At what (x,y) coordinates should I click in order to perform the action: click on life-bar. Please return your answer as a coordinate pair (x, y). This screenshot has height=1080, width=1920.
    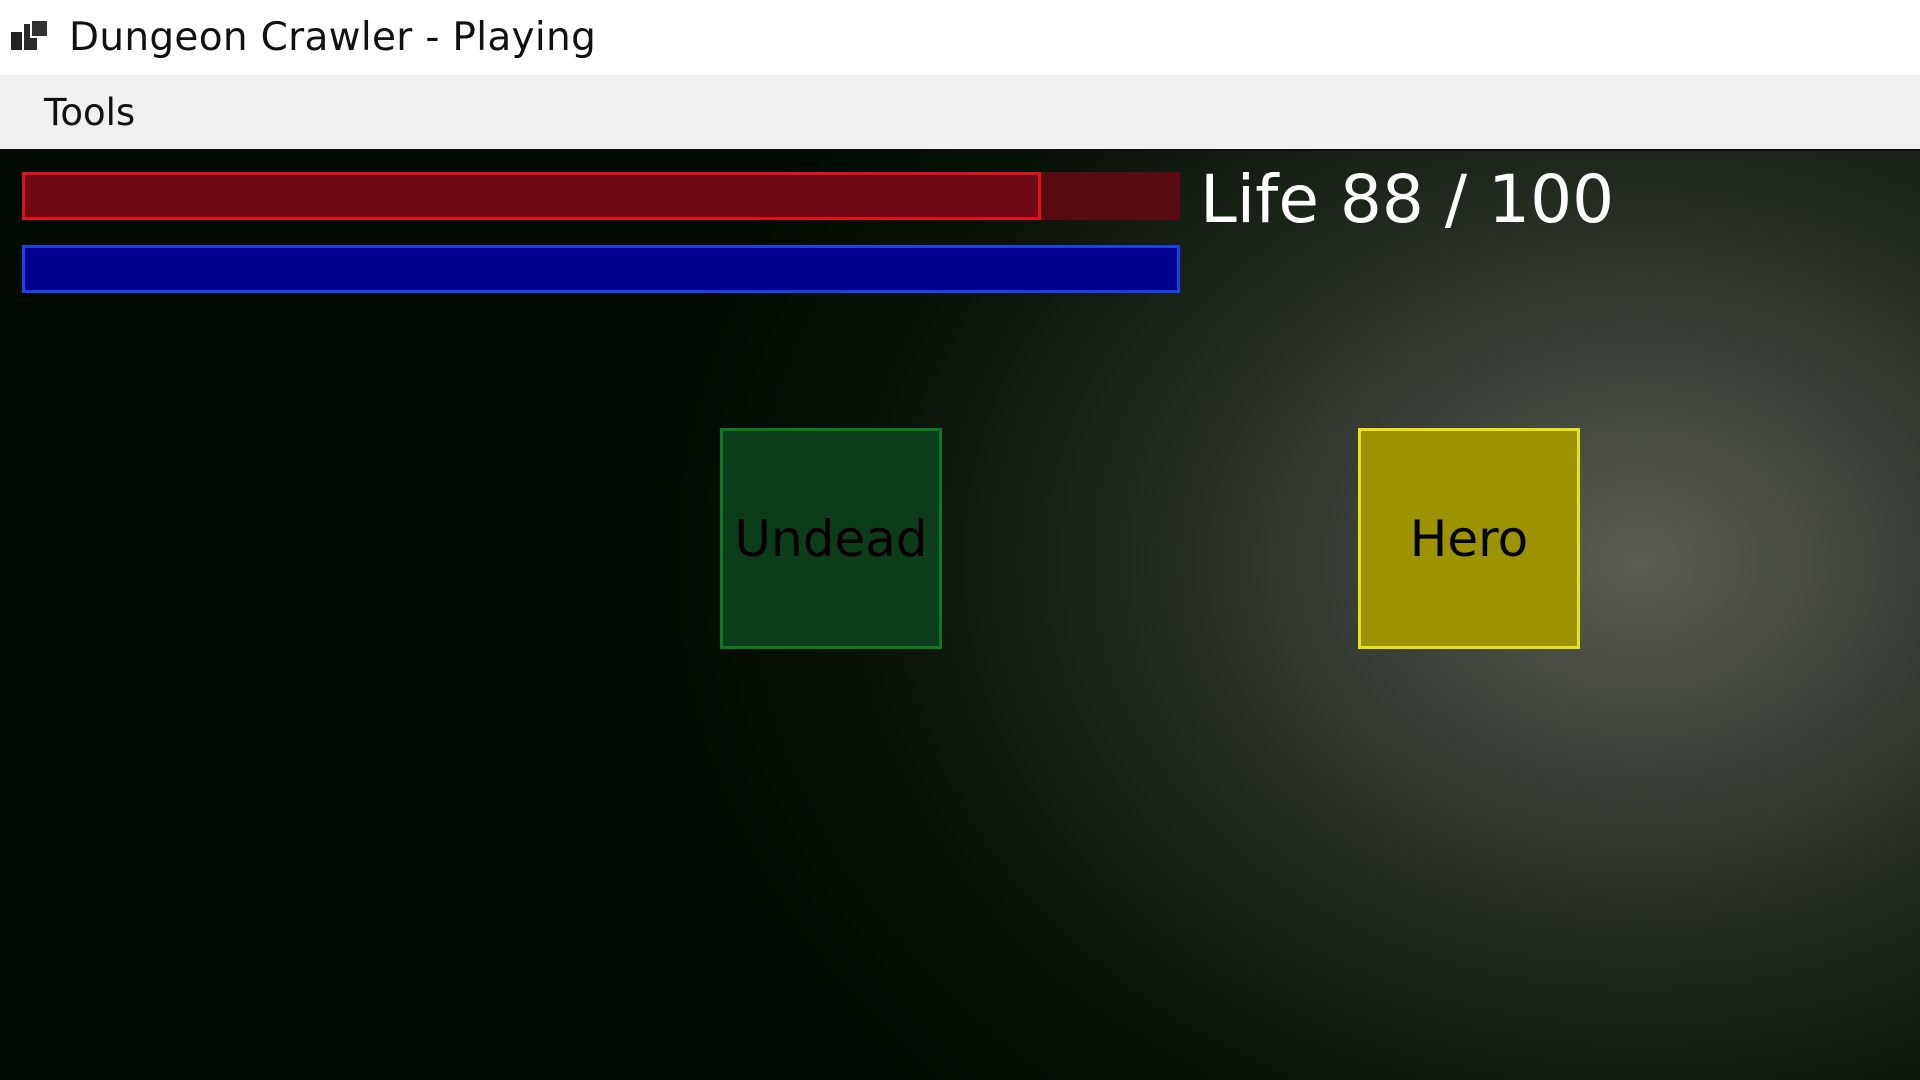
    Looking at the image, I should click on (601, 196).